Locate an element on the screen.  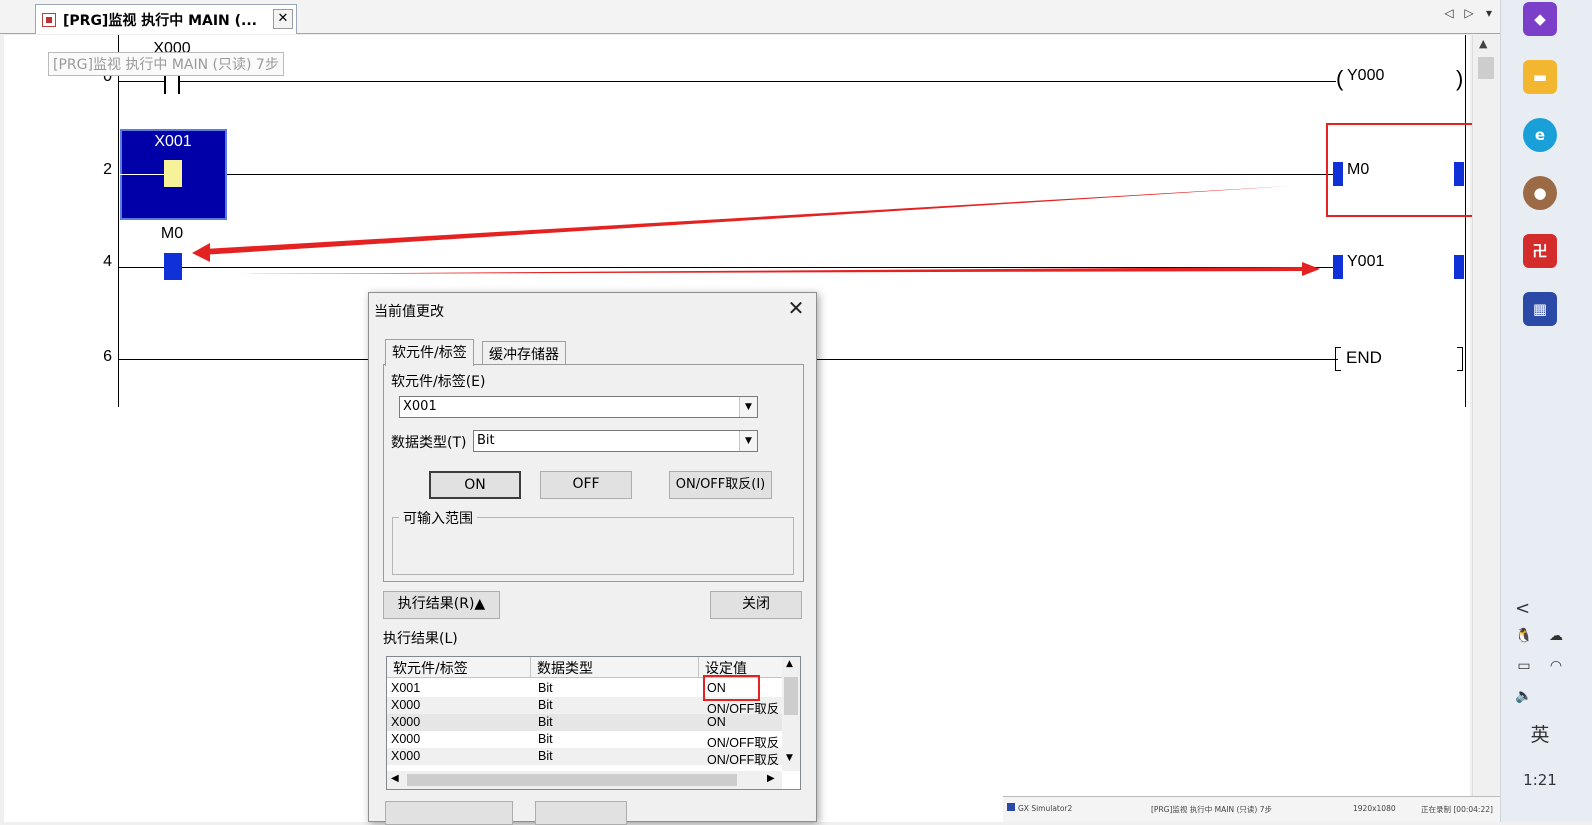
datatype-combobox-value: Bit is located at coordinates (486, 440).